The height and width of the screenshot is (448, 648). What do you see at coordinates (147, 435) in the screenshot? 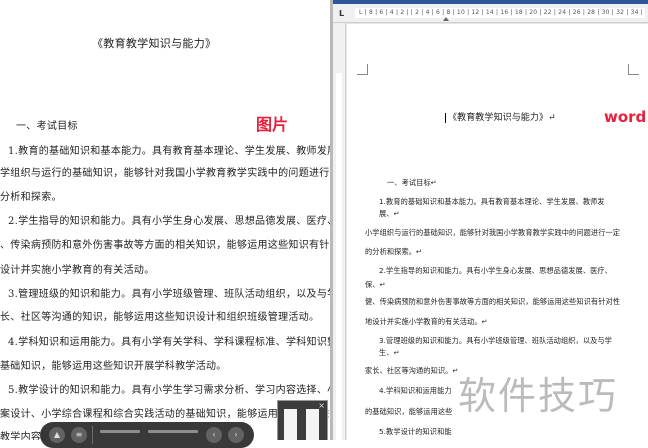
I see `viewer-toolbar: ▲ ≡ ‹ ›` at bounding box center [147, 435].